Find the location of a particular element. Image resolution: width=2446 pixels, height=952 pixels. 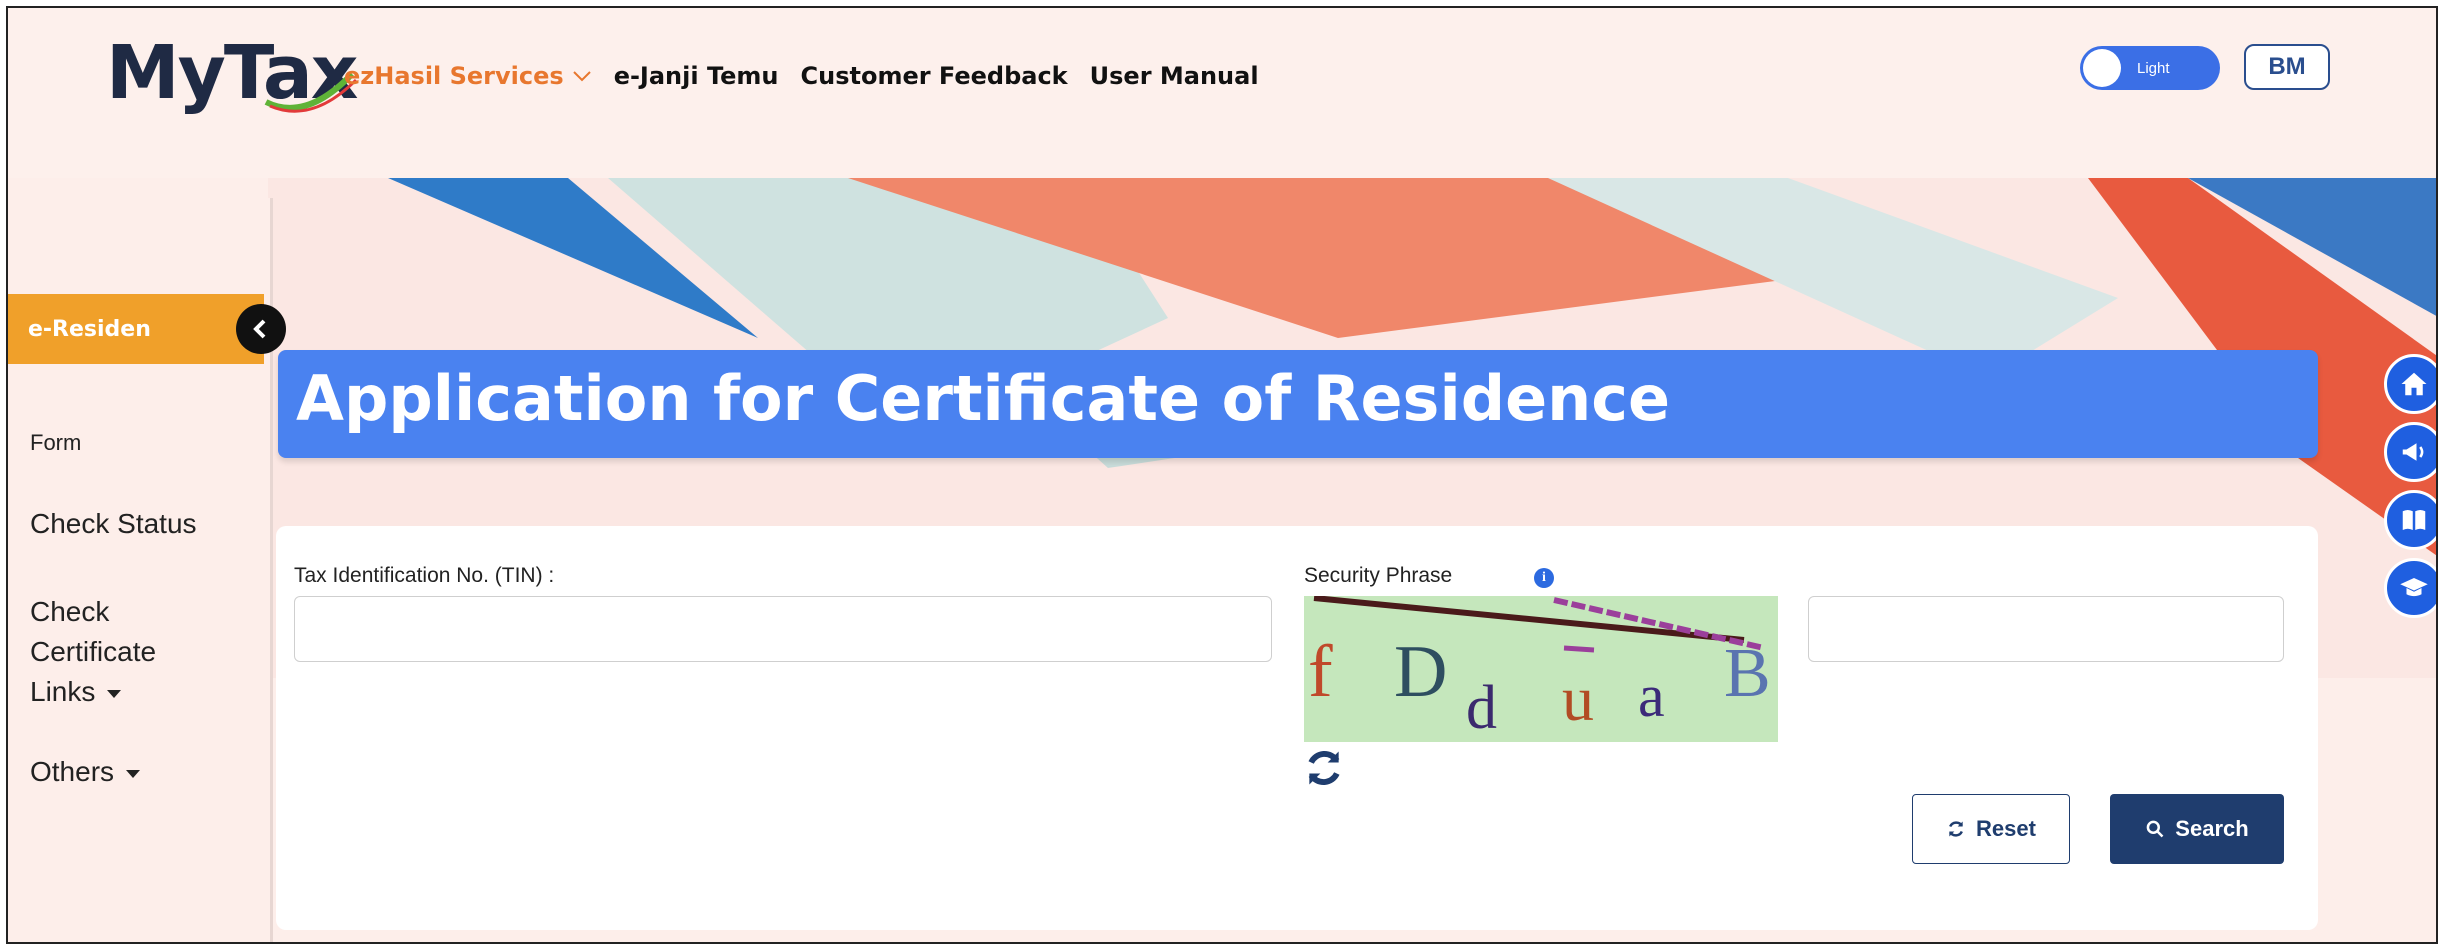

captcha-refresh-button is located at coordinates (1324, 768).